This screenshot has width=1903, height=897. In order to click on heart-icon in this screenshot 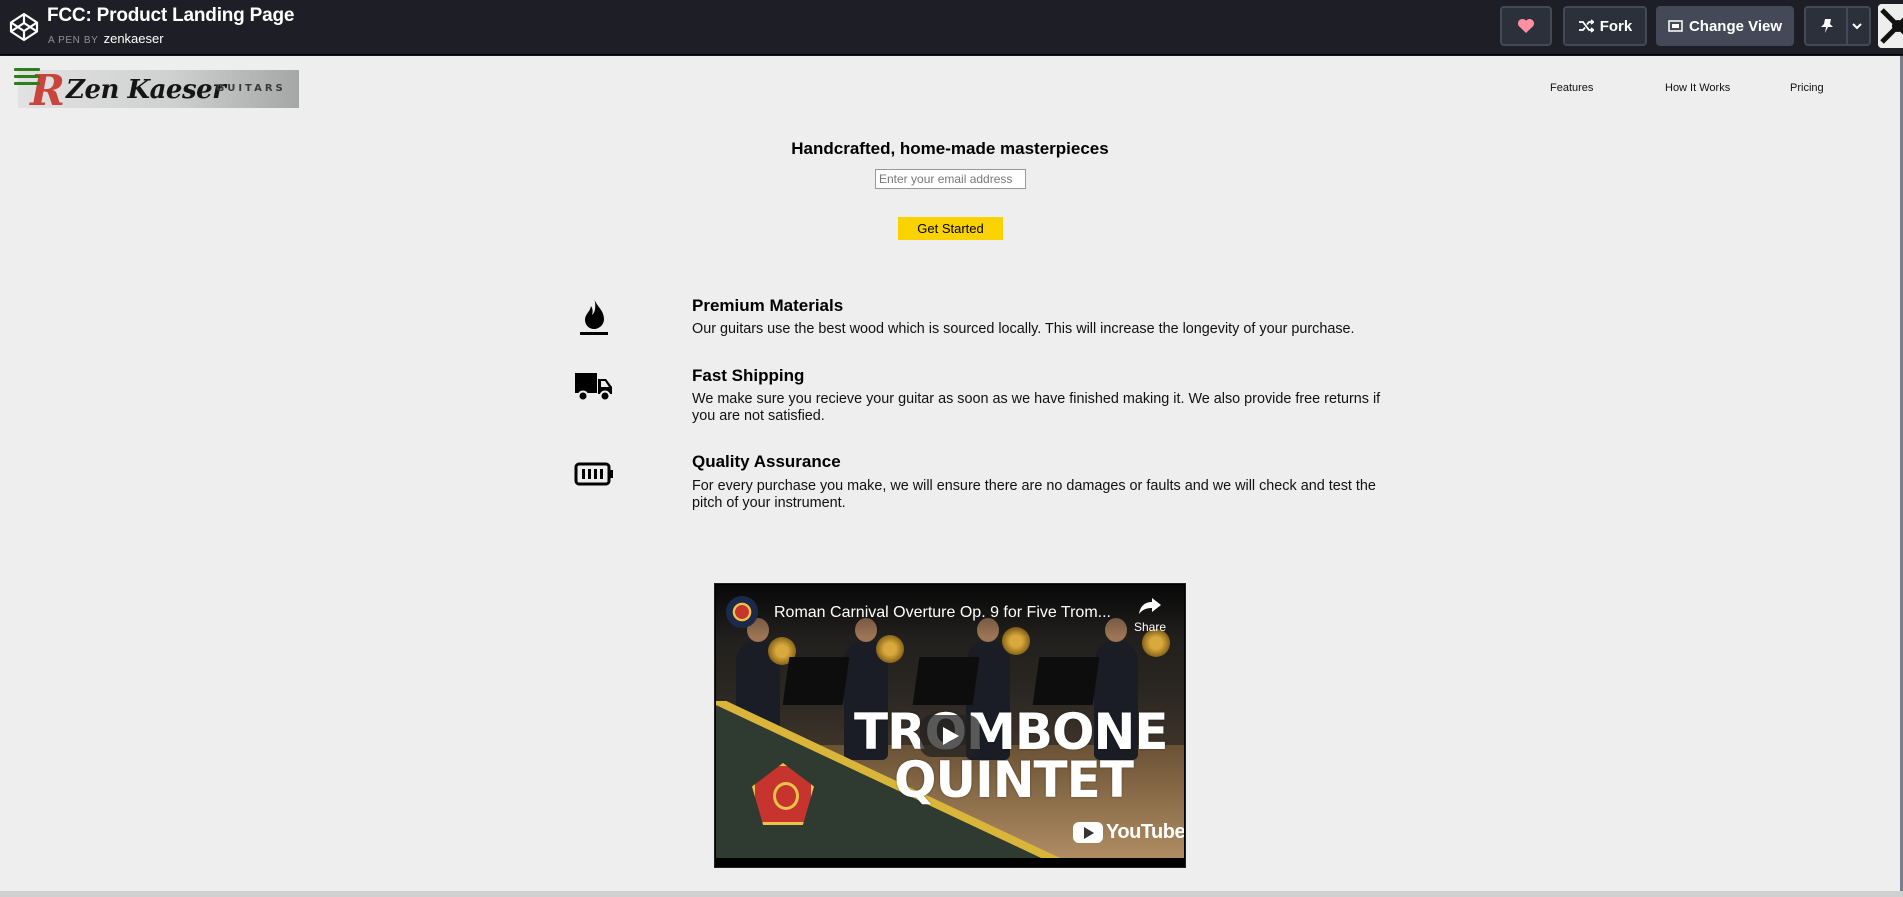, I will do `click(1526, 25)`.